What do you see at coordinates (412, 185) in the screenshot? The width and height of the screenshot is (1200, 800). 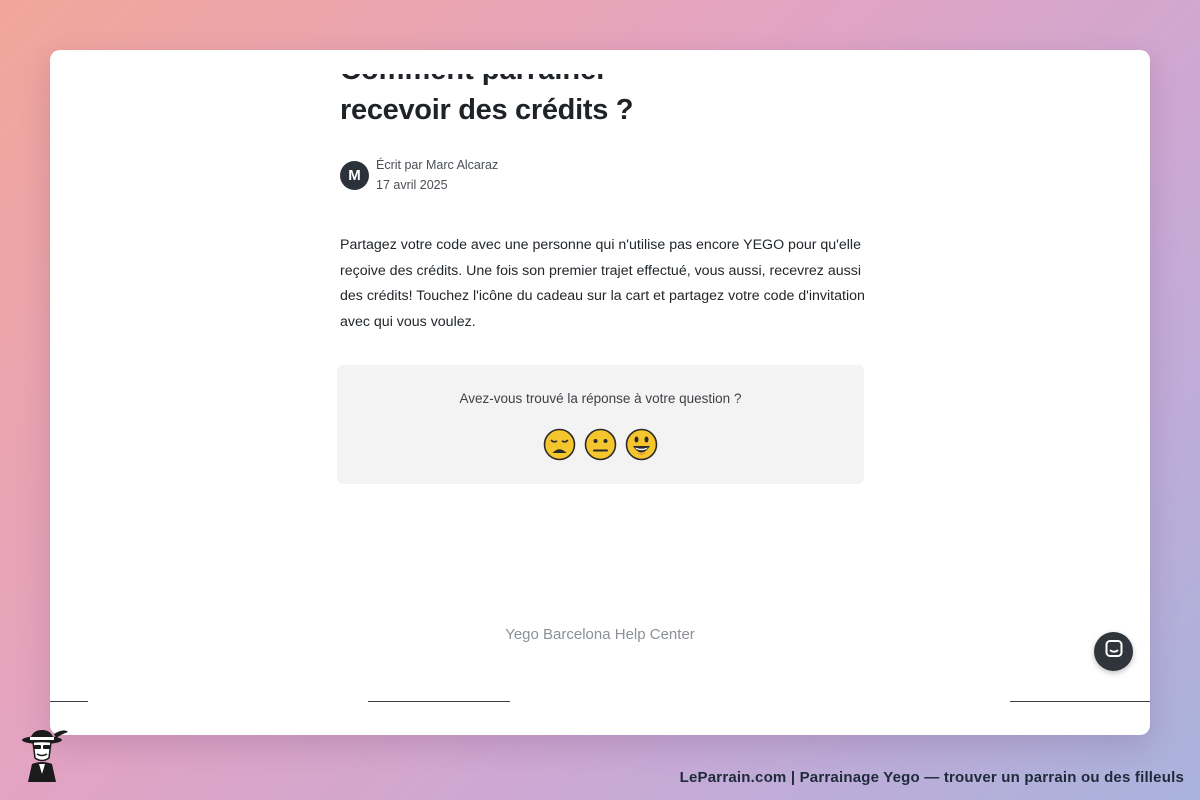 I see `article-date: 17 avril 2025` at bounding box center [412, 185].